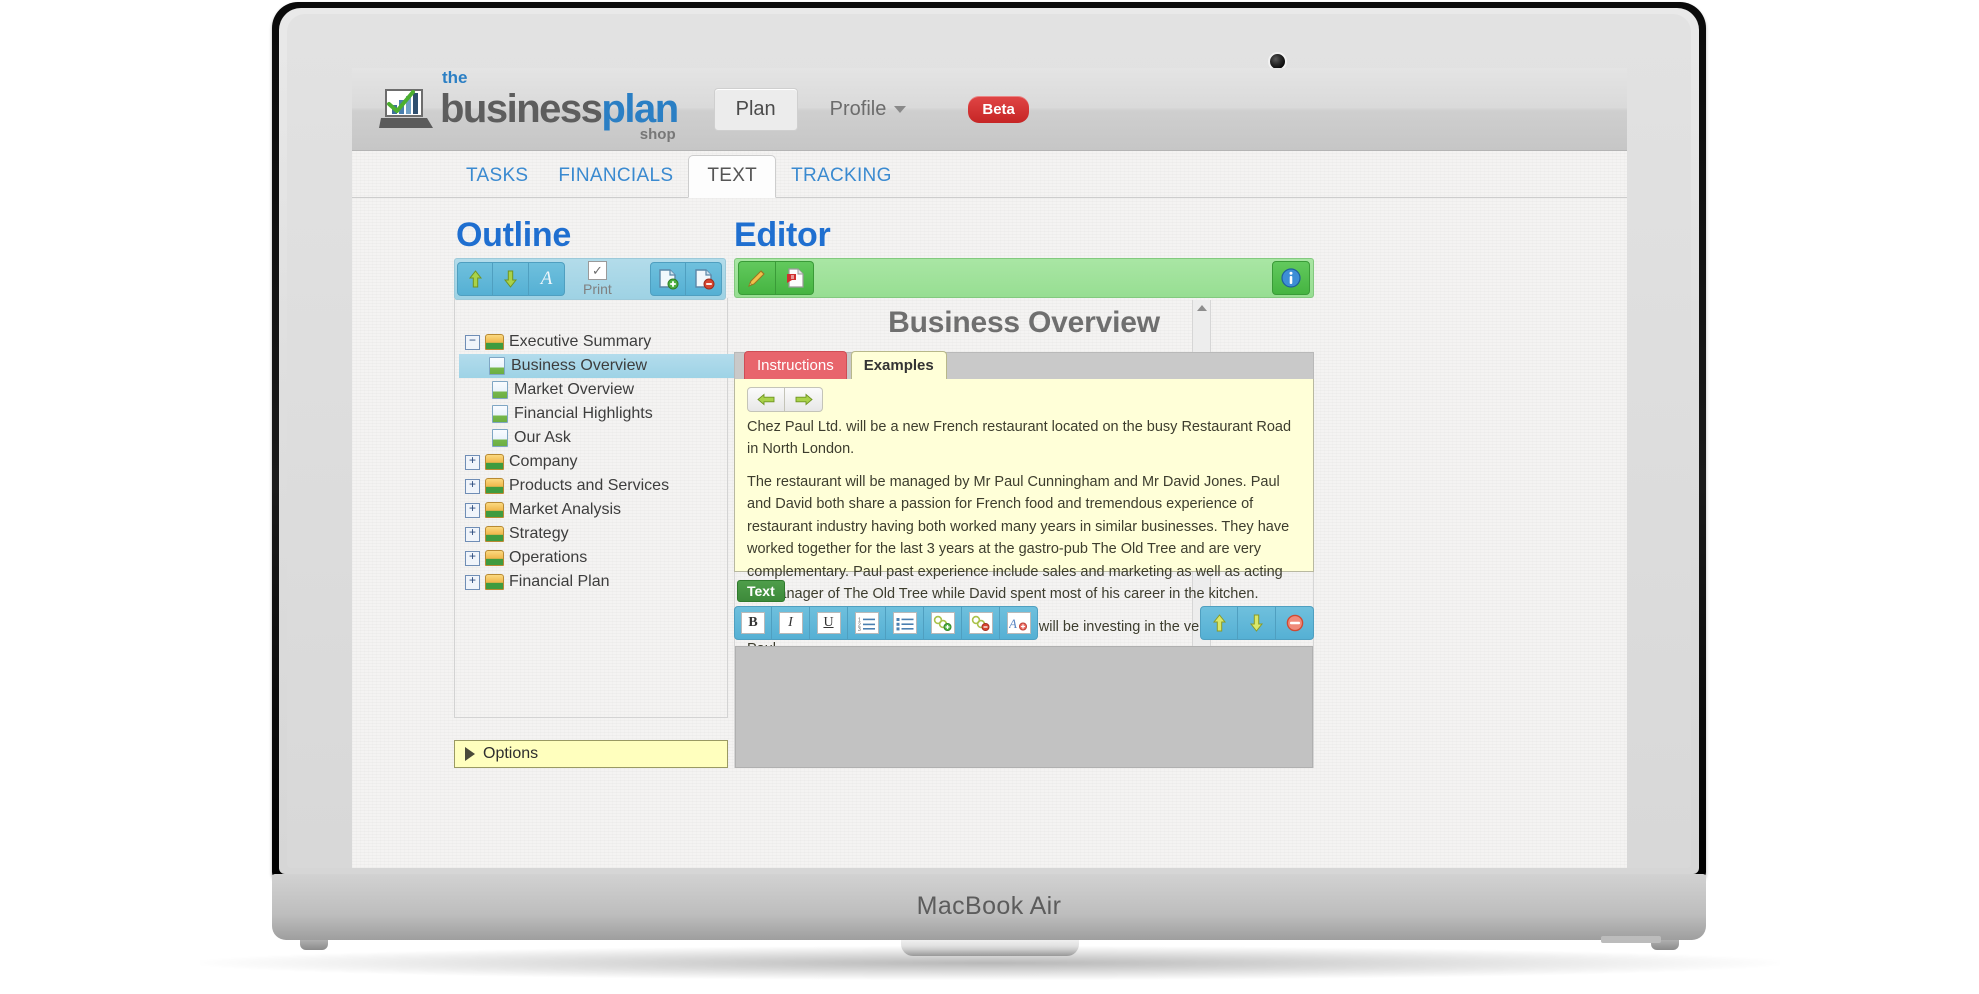  I want to click on tree-item-executive-summary: − Executive Summary, so click(587, 342).